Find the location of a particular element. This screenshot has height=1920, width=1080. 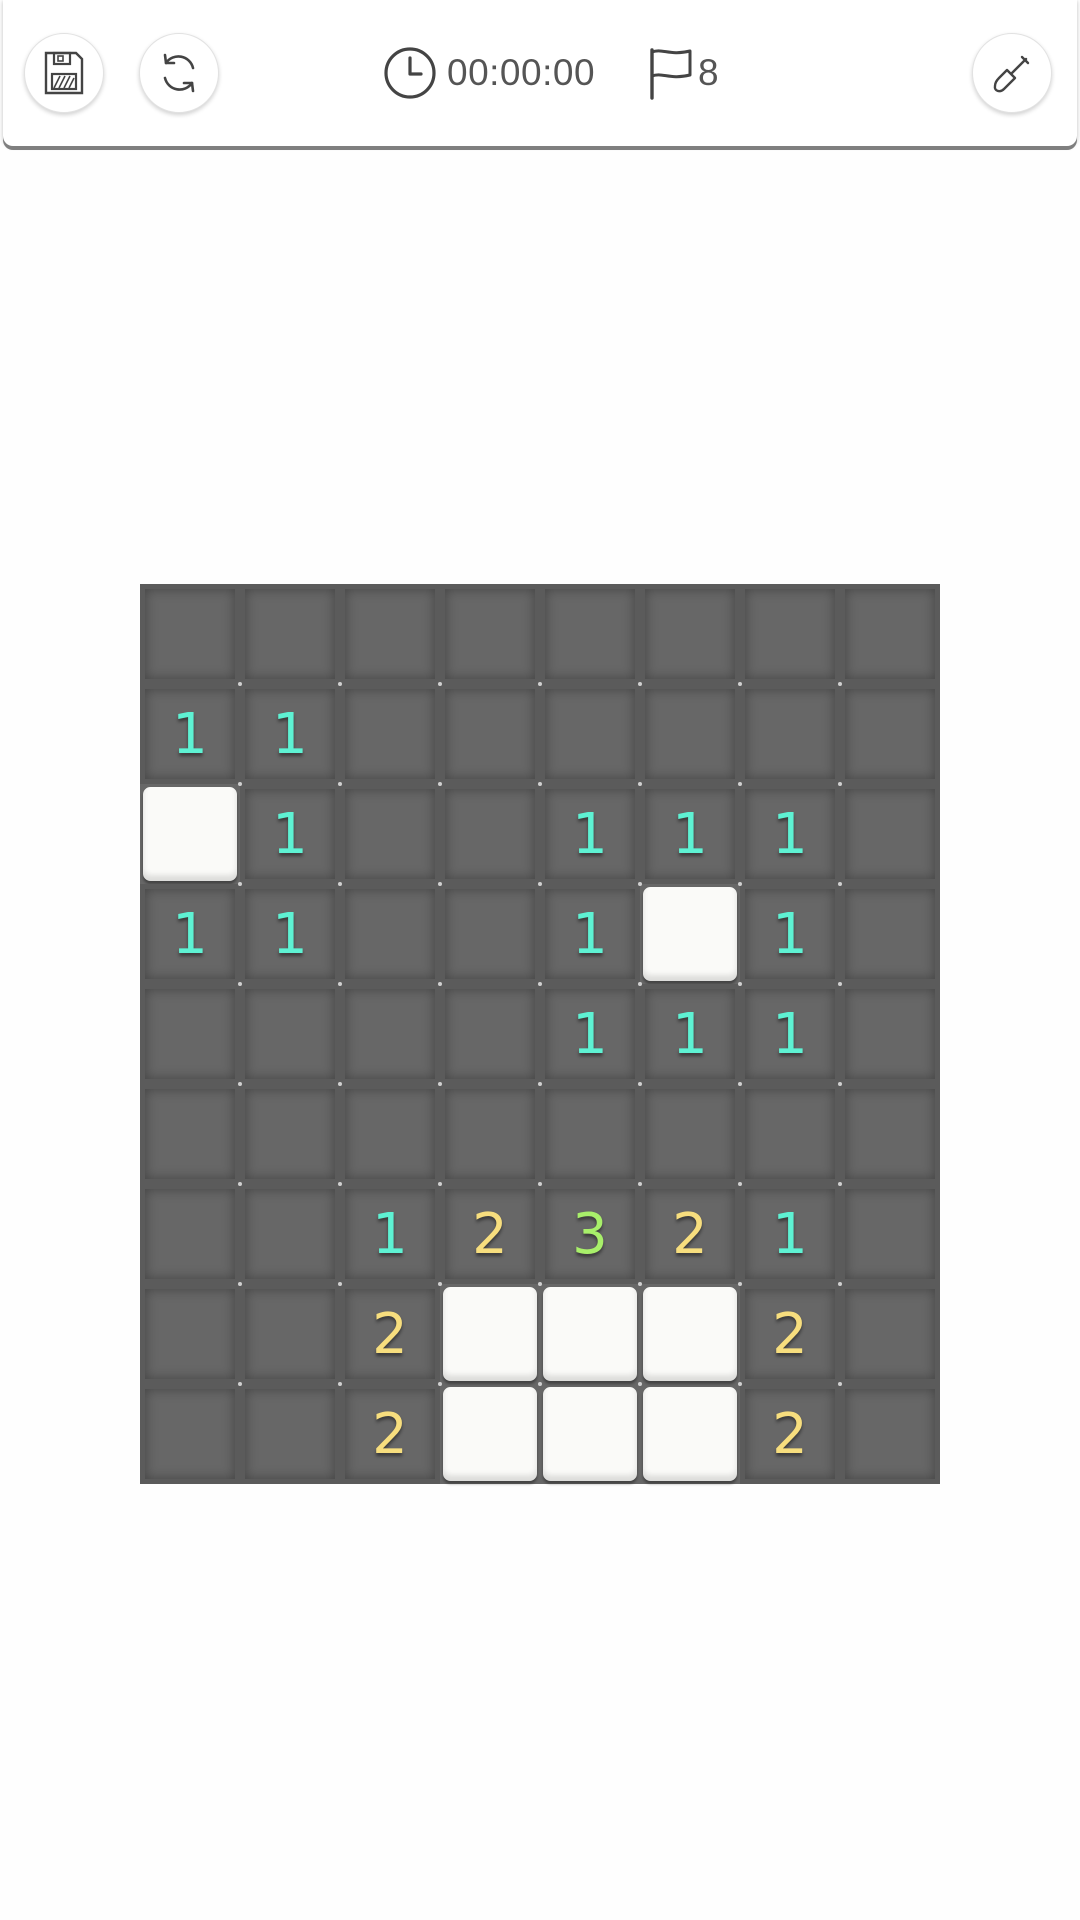

flag-counter: 8 is located at coordinates (682, 73).